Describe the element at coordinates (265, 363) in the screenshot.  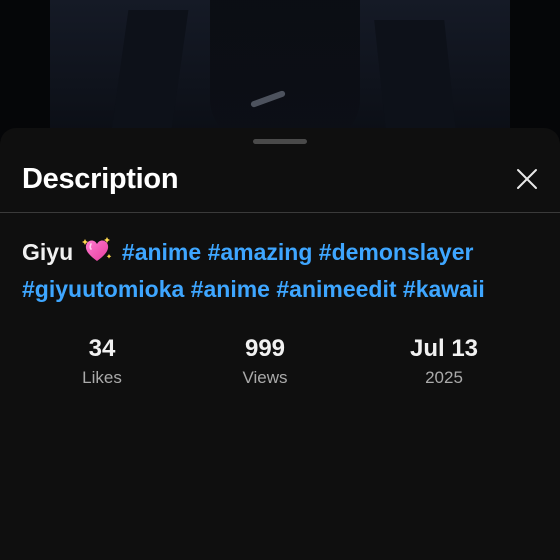
I see `views-stat: 999 Views` at that location.